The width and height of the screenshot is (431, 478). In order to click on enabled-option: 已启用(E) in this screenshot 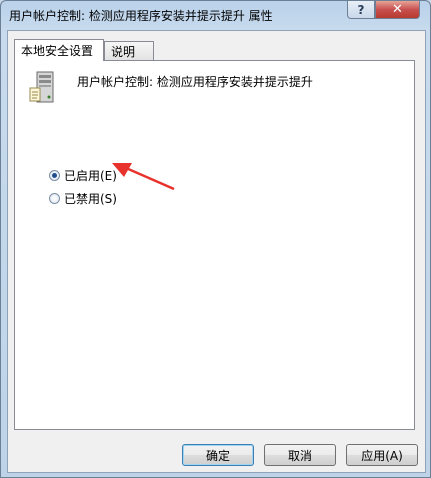, I will do `click(83, 175)`.